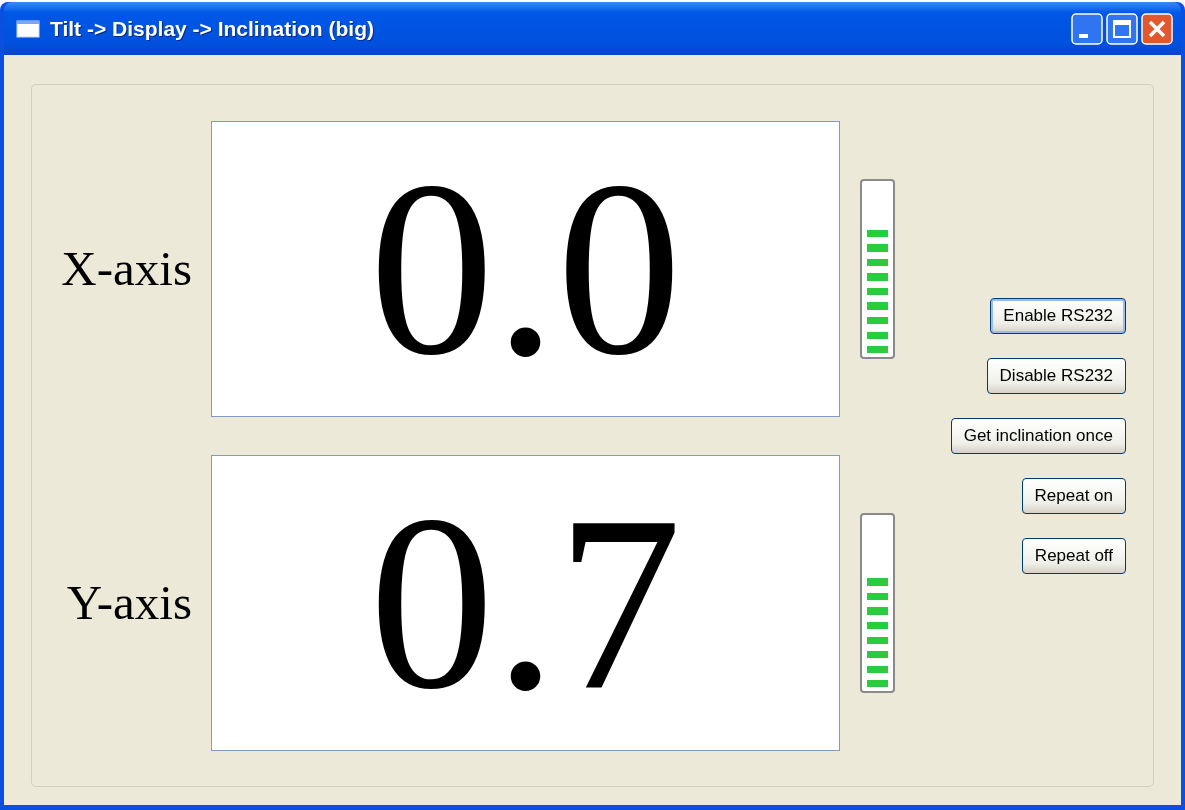  I want to click on maximize-button, so click(1122, 28).